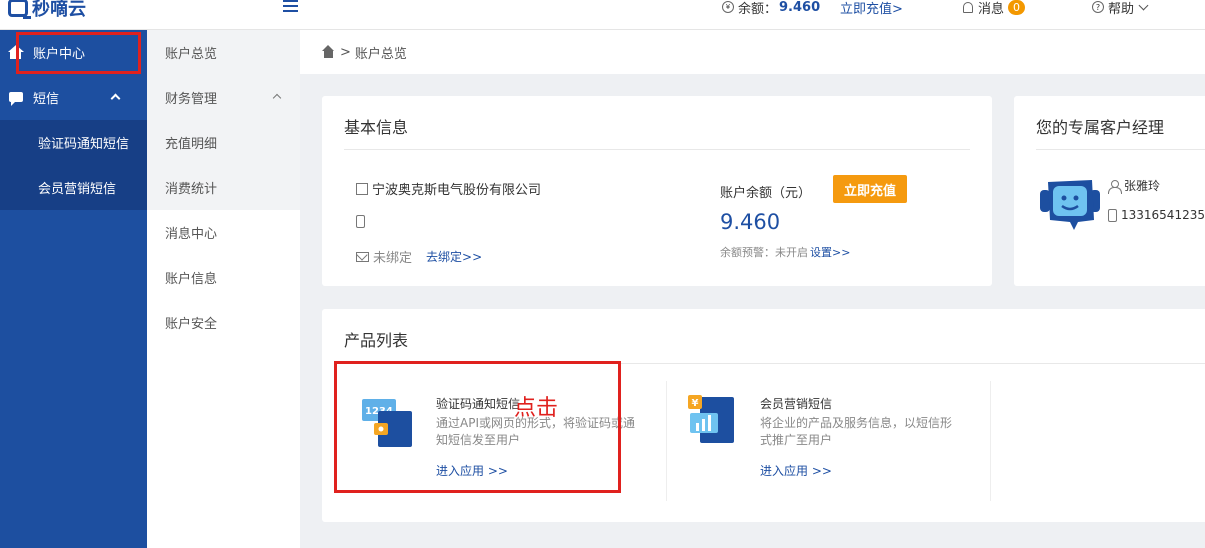 This screenshot has height=548, width=1205. I want to click on secondary-sidebar: 账户总览 财务管理 充值明细 消费统计 消息中心 账户信息 账户安全, so click(223, 289).